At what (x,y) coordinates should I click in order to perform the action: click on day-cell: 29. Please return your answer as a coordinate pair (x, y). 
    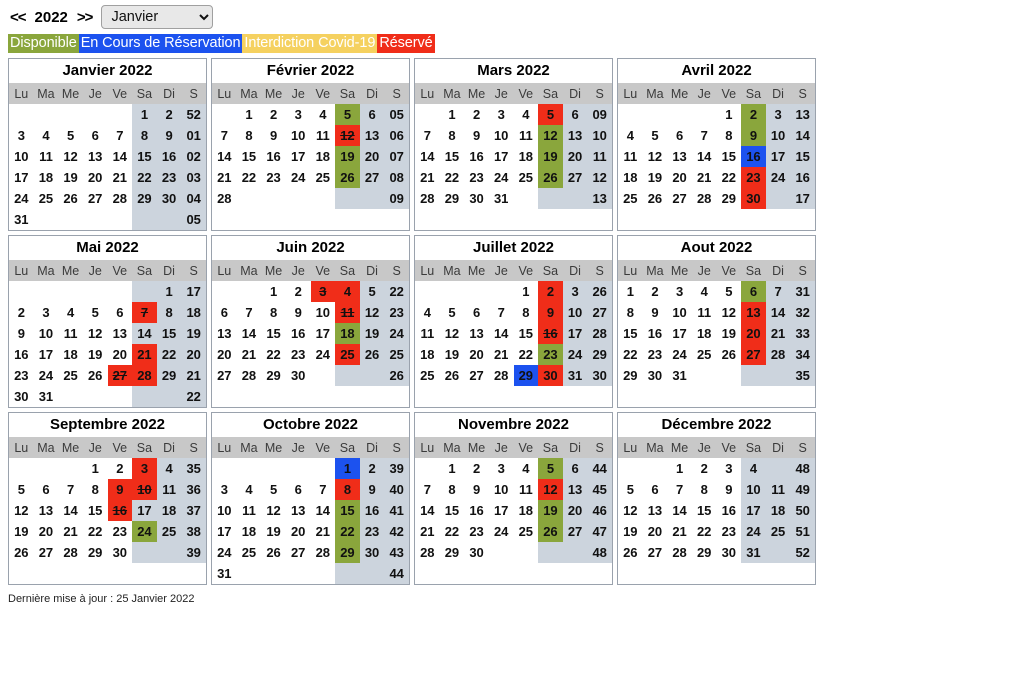
    Looking at the image, I should click on (169, 375).